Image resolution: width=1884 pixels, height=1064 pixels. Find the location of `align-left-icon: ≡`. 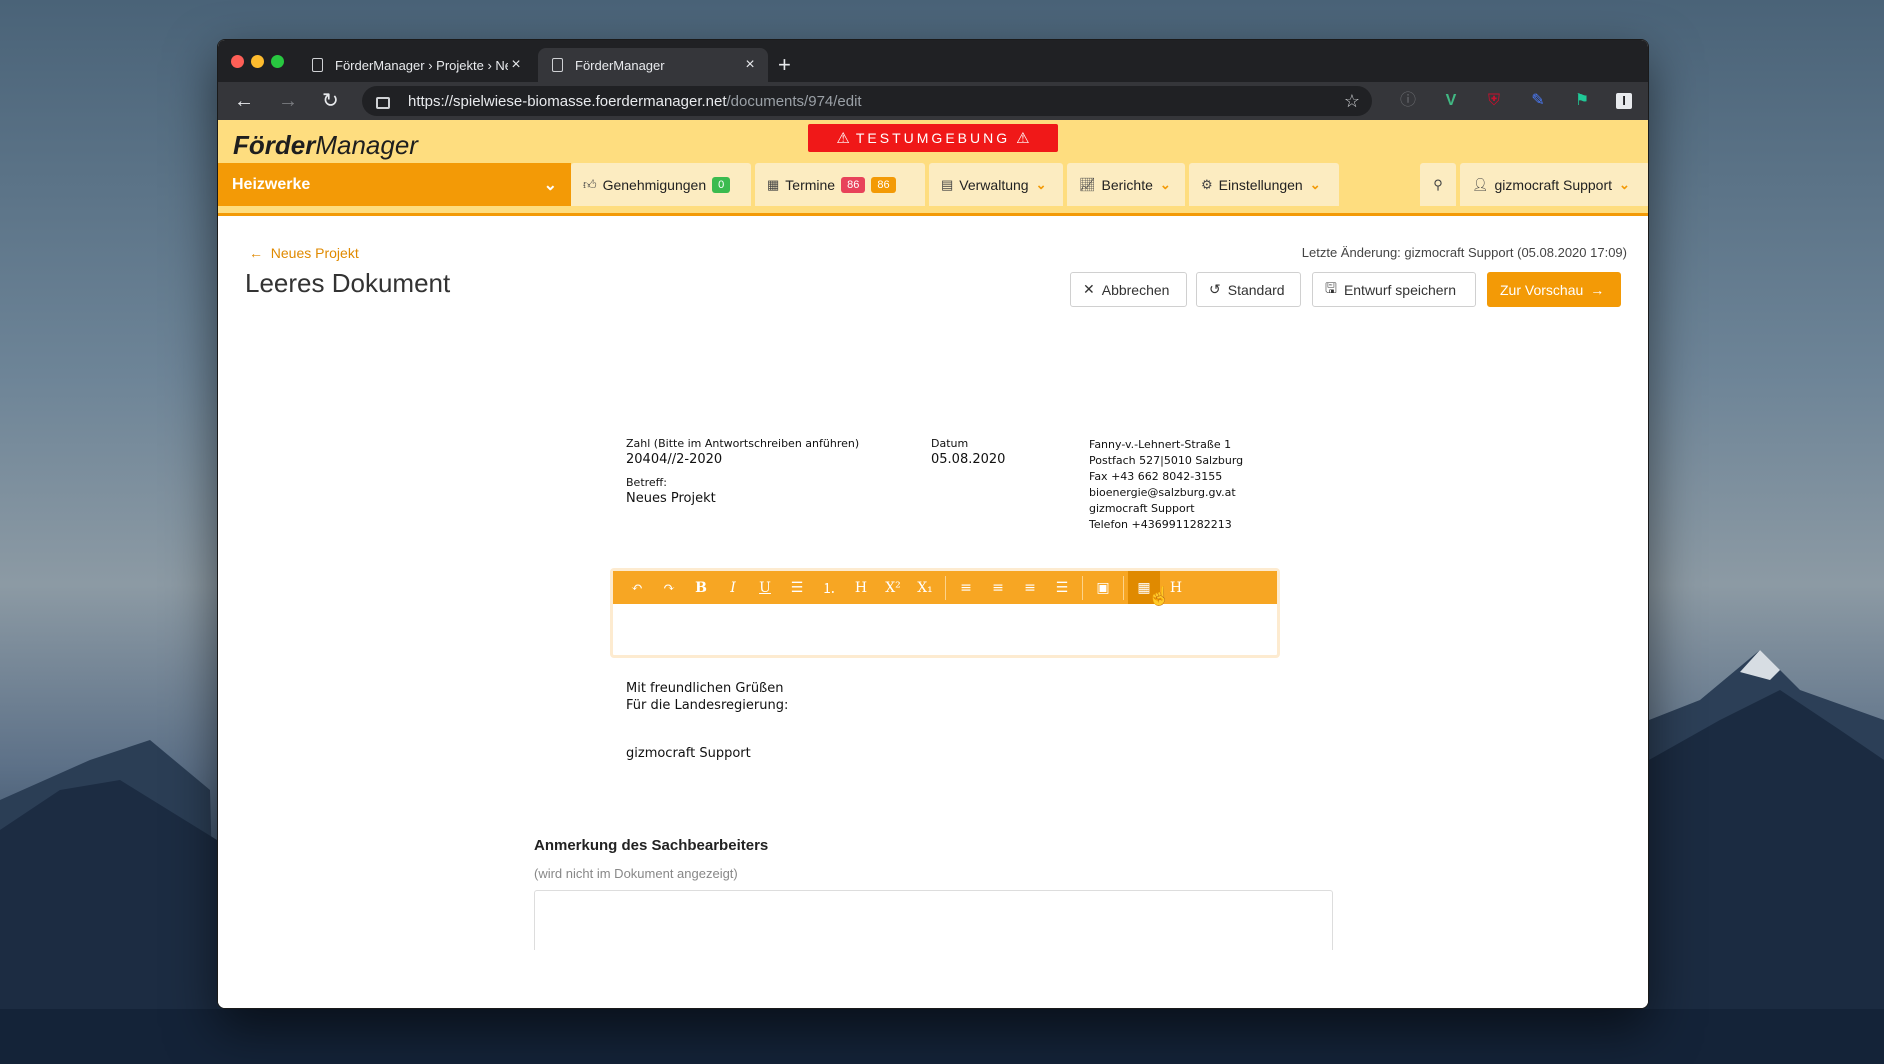

align-left-icon: ≡ is located at coordinates (966, 587).